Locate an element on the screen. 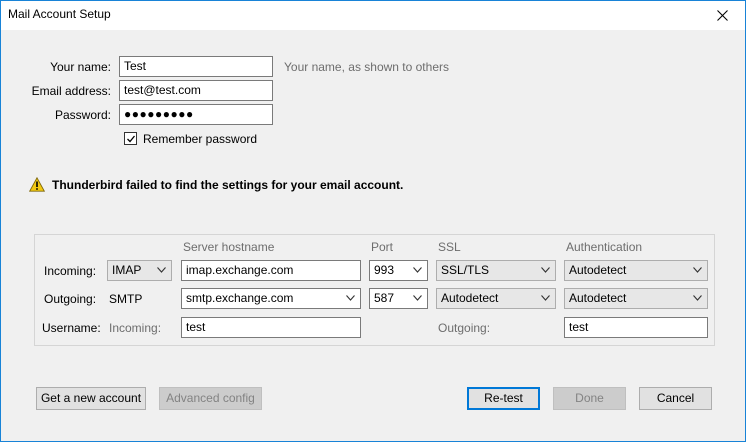 Image resolution: width=746 pixels, height=442 pixels. incoming-ssl-select: SSL/TLS is located at coordinates (496, 270).